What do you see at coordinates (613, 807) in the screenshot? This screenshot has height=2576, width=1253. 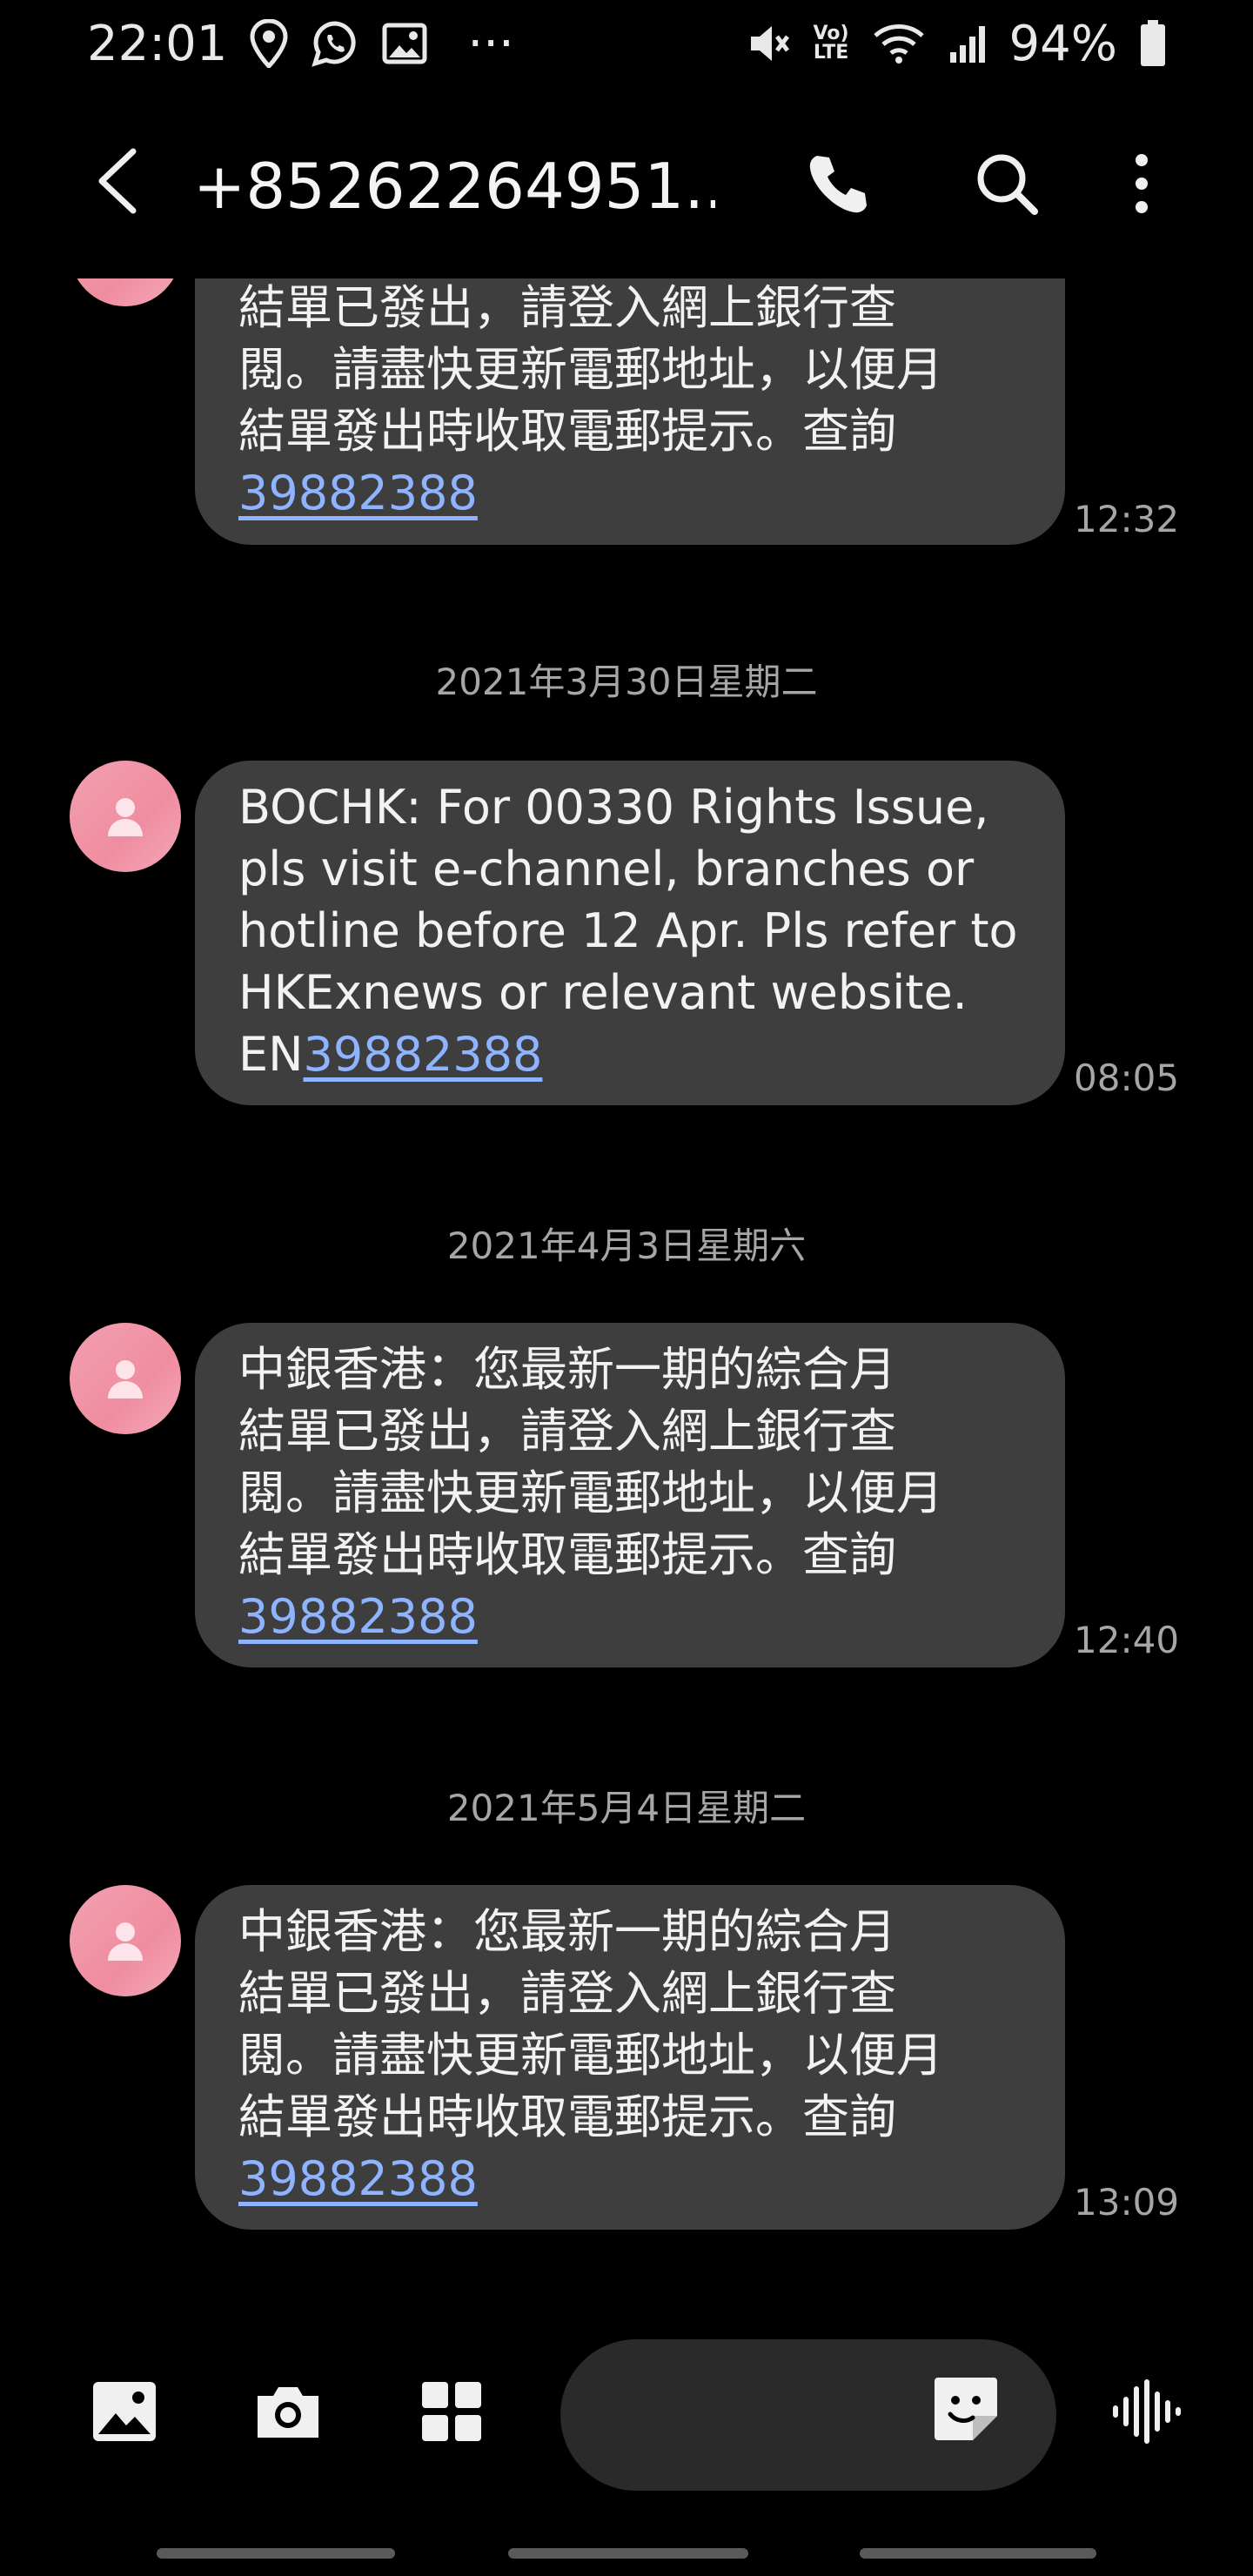 I see `message-line: BOCHK: For 00330 Rights Issue,` at bounding box center [613, 807].